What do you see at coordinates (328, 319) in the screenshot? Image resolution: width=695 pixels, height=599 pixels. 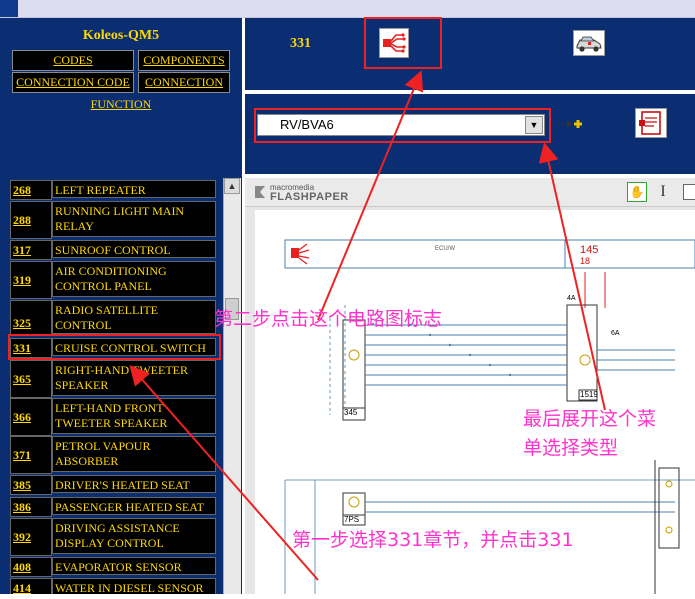 I see `annotation-step2: 第二步点击这个电路图标志` at bounding box center [328, 319].